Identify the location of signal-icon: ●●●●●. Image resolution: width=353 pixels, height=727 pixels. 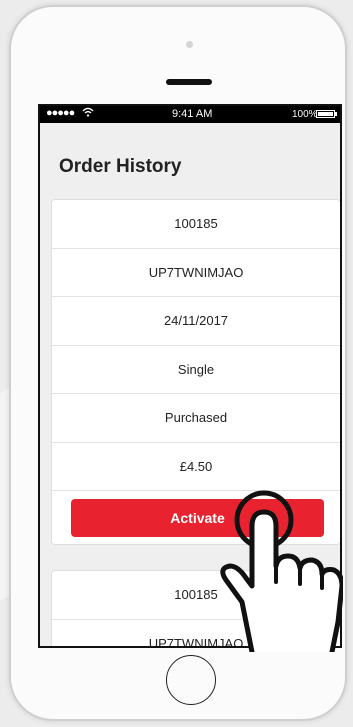
(60, 113).